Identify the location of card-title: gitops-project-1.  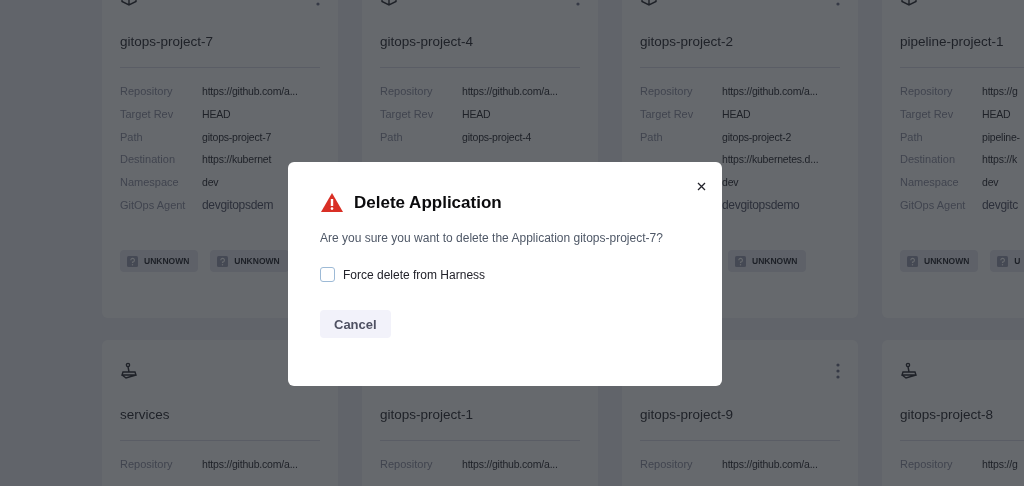
(427, 415).